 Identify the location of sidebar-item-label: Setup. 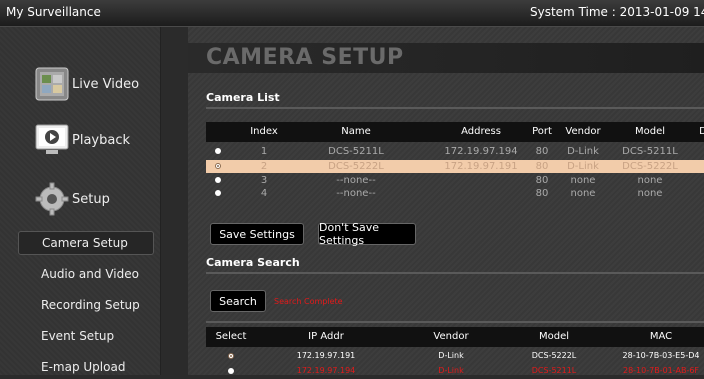
(91, 199).